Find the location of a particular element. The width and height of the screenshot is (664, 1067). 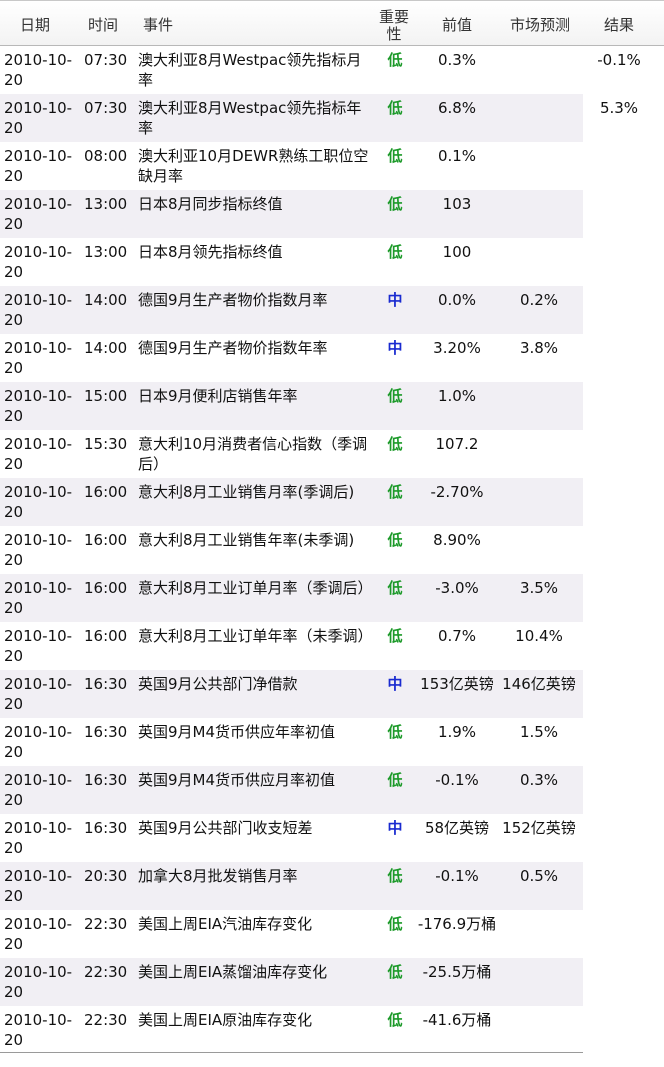

row-previous: -176.9万桶 is located at coordinates (457, 924).